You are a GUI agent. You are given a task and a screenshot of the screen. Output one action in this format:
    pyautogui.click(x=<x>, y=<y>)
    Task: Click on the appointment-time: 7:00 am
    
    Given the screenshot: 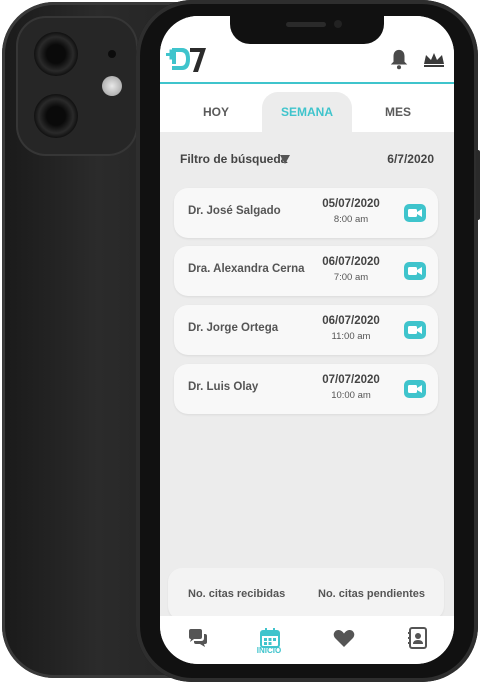 What is the action you would take?
    pyautogui.click(x=351, y=277)
    